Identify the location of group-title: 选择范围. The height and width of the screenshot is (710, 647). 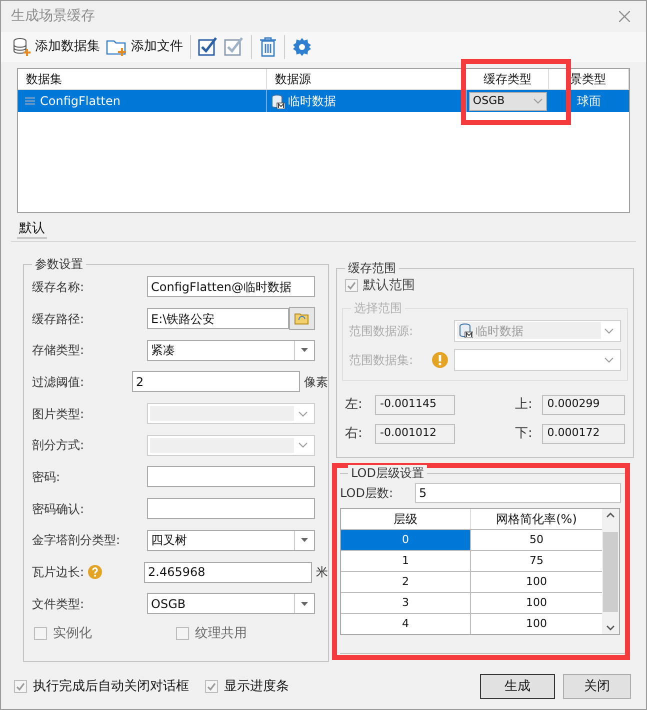
(378, 308).